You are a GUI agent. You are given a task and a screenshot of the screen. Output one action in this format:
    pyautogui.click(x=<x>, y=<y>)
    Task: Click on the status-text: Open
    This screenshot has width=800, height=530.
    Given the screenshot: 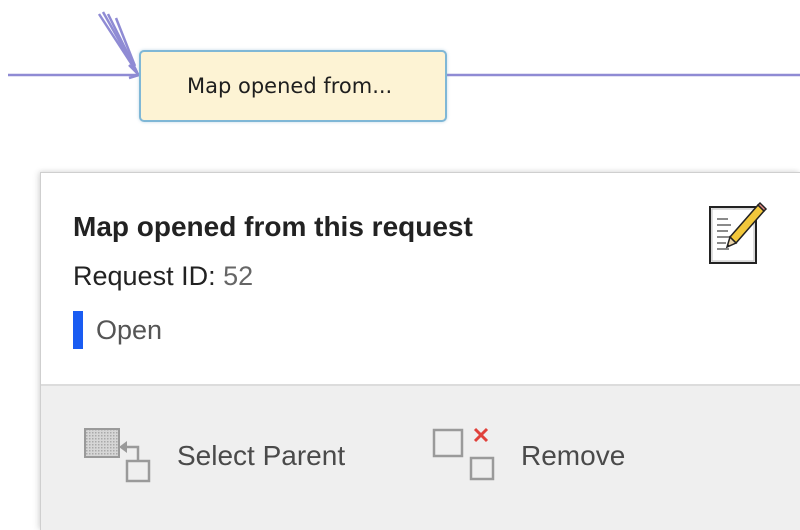 What is the action you would take?
    pyautogui.click(x=129, y=329)
    